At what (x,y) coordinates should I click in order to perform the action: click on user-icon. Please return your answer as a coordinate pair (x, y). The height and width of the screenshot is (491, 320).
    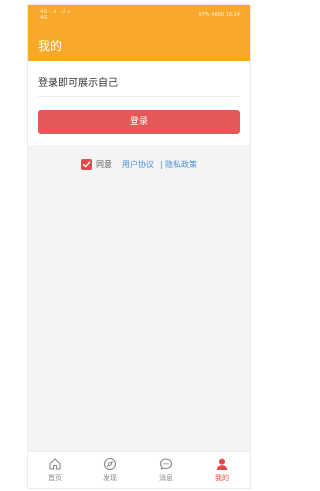
    Looking at the image, I should click on (222, 464).